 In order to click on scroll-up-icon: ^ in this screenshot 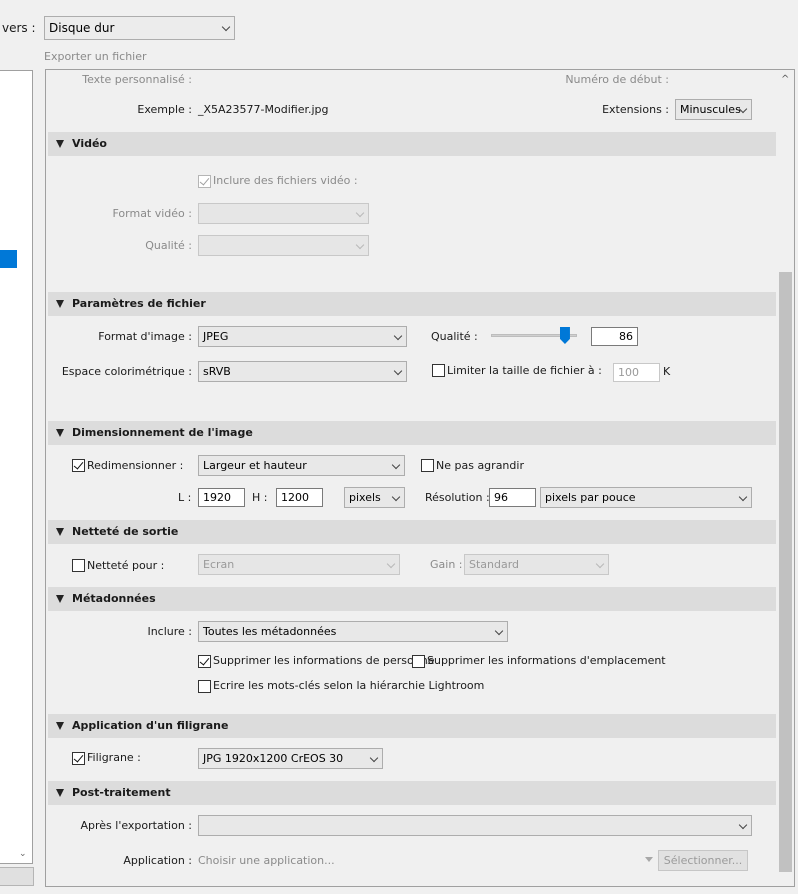, I will do `click(785, 80)`.